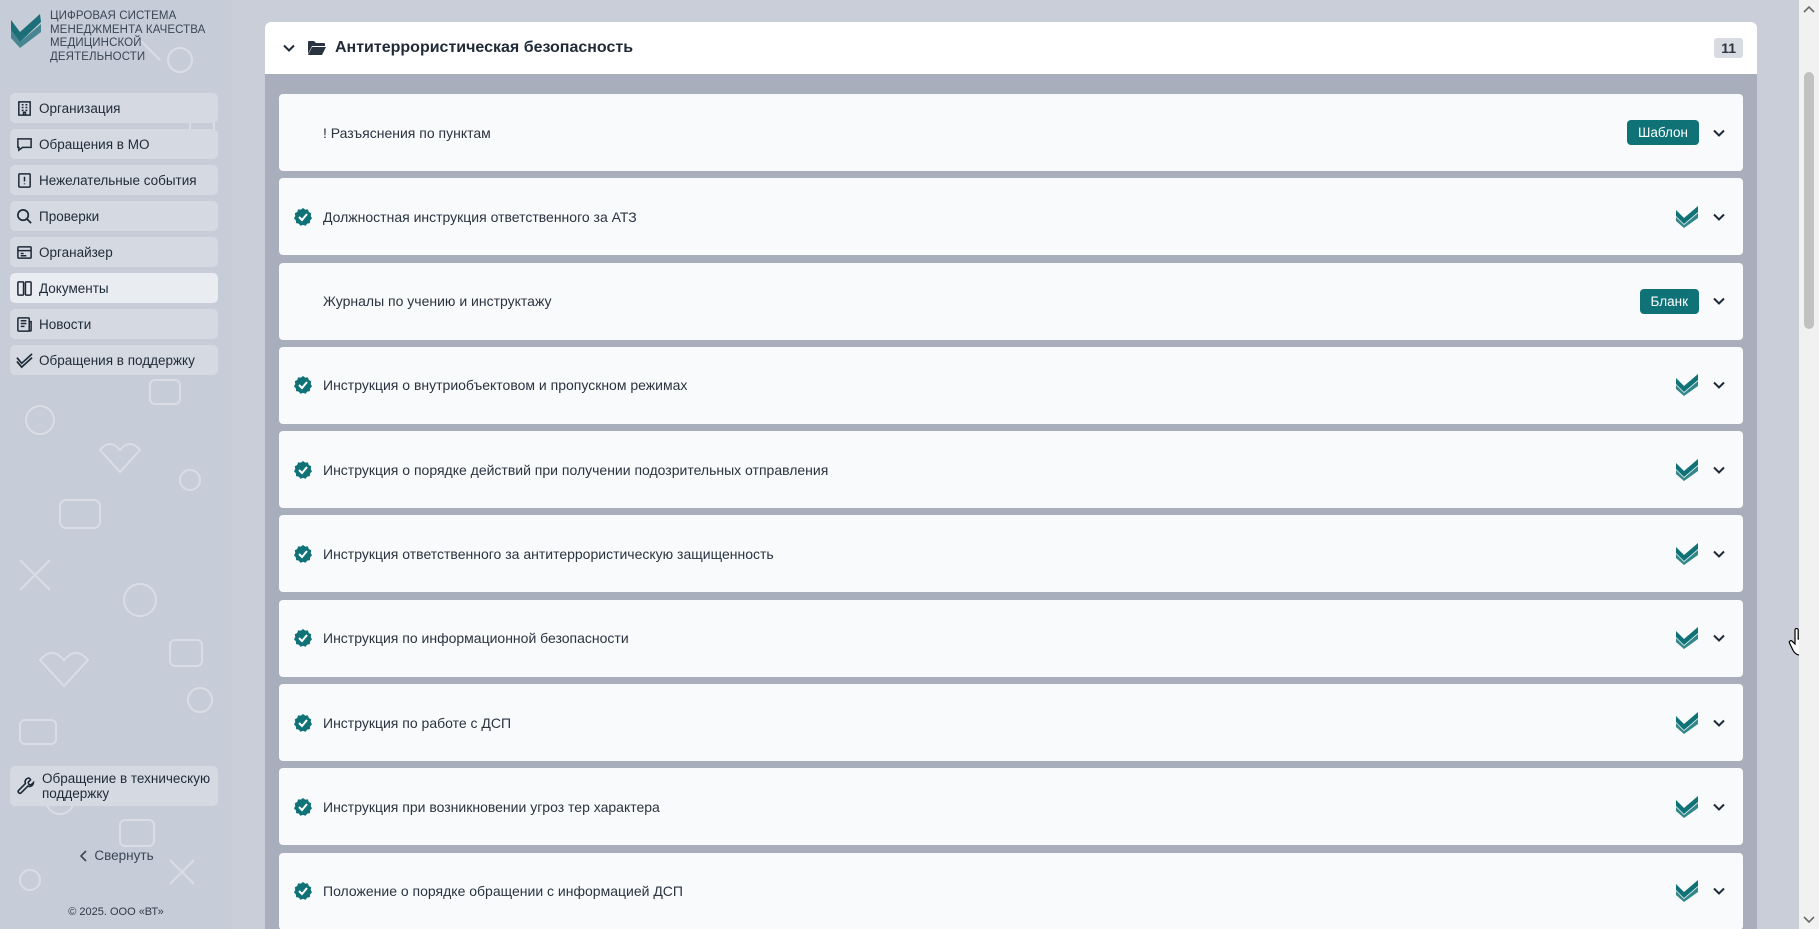 The height and width of the screenshot is (929, 1819). Describe the element at coordinates (76, 793) in the screenshot. I see `tech-support-label-line: поддержку` at that location.